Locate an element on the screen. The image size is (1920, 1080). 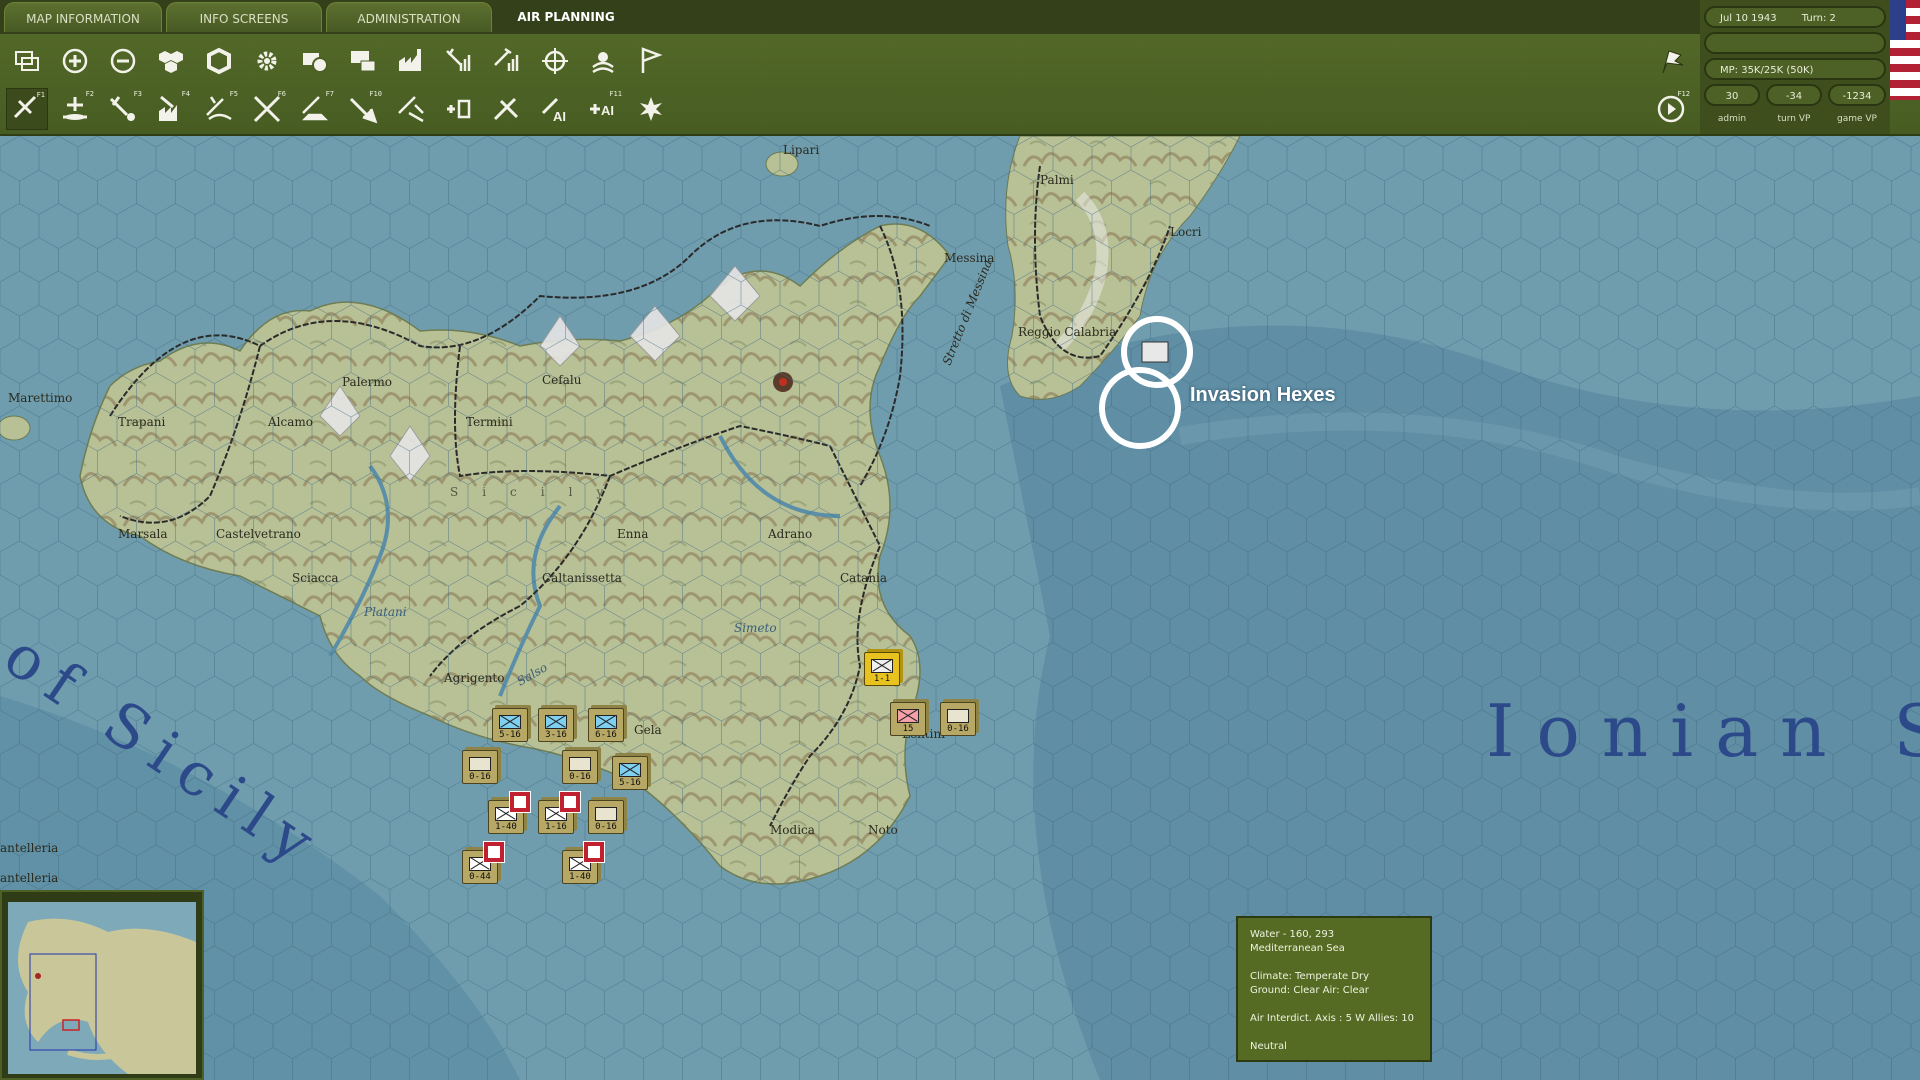
unit-counter: 0-44 is located at coordinates (483, 862).